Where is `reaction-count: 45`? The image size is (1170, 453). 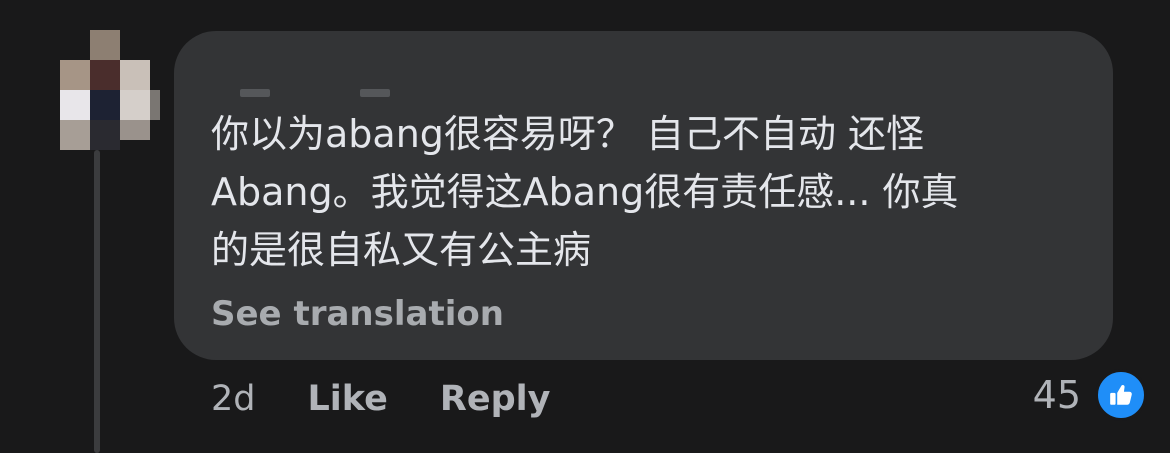 reaction-count: 45 is located at coordinates (1056, 395).